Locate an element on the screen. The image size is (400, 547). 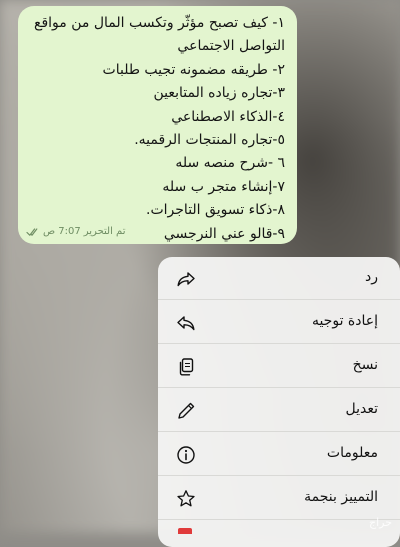
menu-item-forward: إعادة توجيه is located at coordinates (279, 322).